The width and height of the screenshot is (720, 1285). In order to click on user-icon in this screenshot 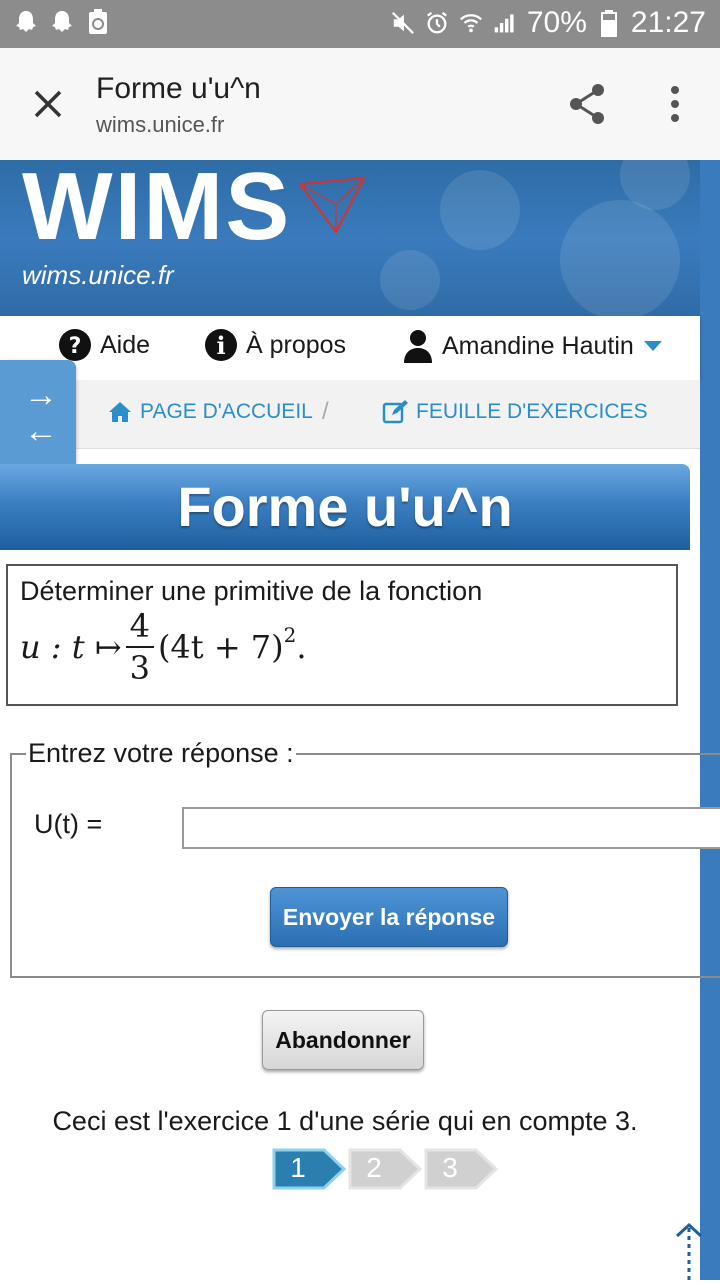, I will do `click(418, 346)`.